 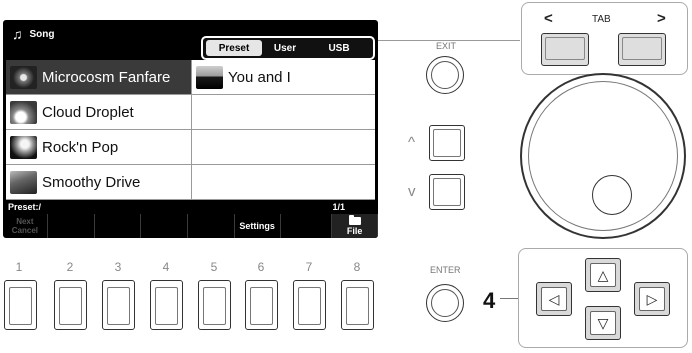 I want to click on song-item-label: Microcosm Fanfare, so click(x=106, y=77).